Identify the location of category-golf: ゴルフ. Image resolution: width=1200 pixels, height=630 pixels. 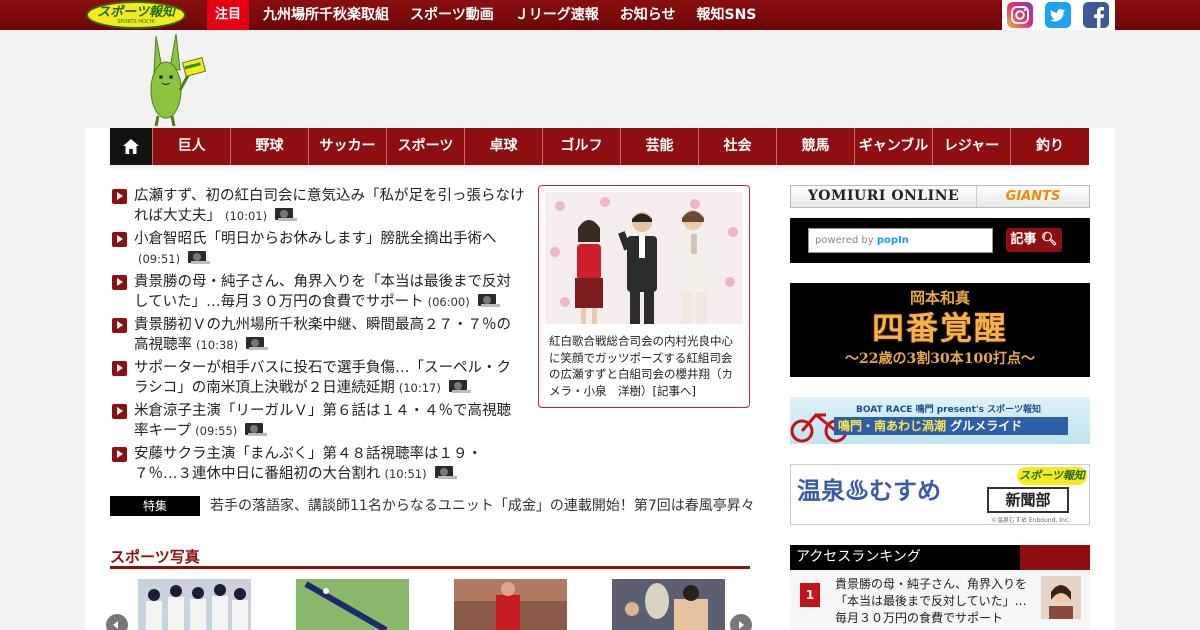
(582, 146).